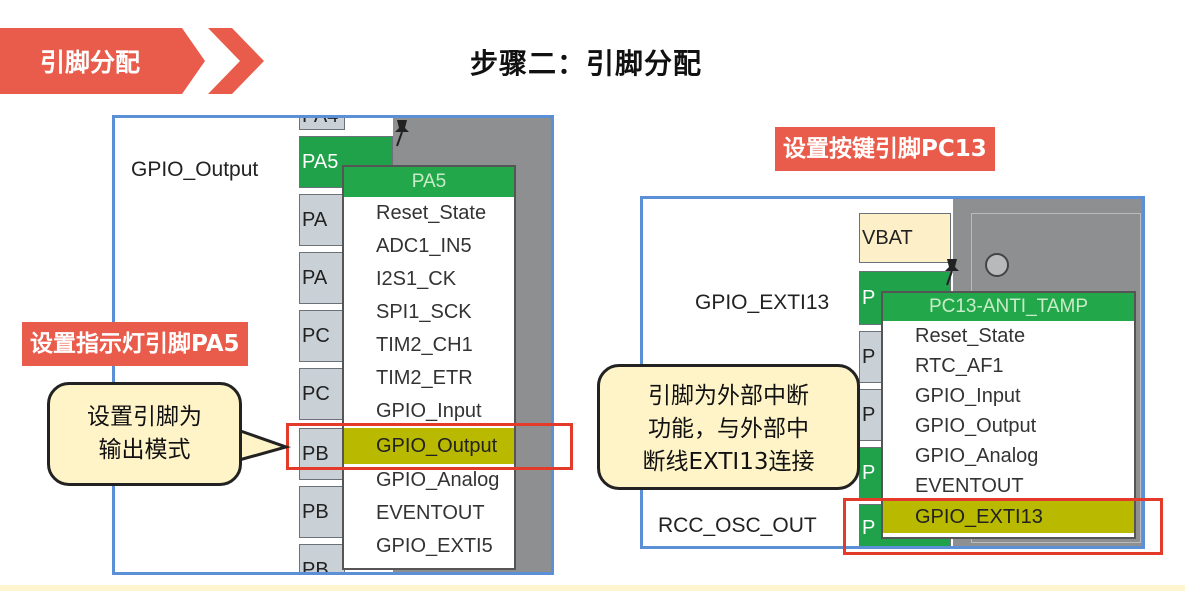  What do you see at coordinates (1008, 396) in the screenshot?
I see `menu-item: GPIO_Input` at bounding box center [1008, 396].